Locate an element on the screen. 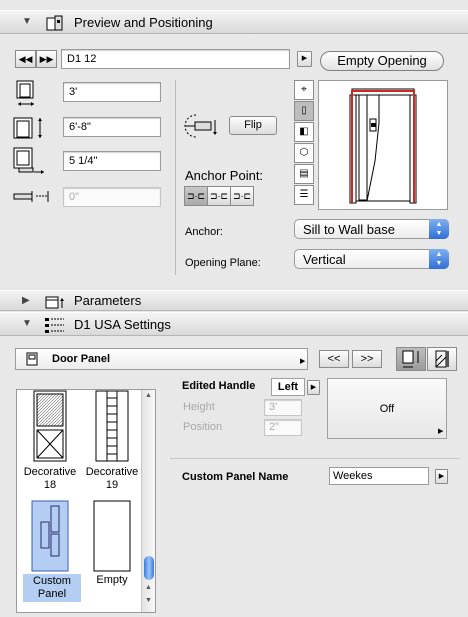 The image size is (468, 617). custom-panel-name-field: Weekes is located at coordinates (379, 476).